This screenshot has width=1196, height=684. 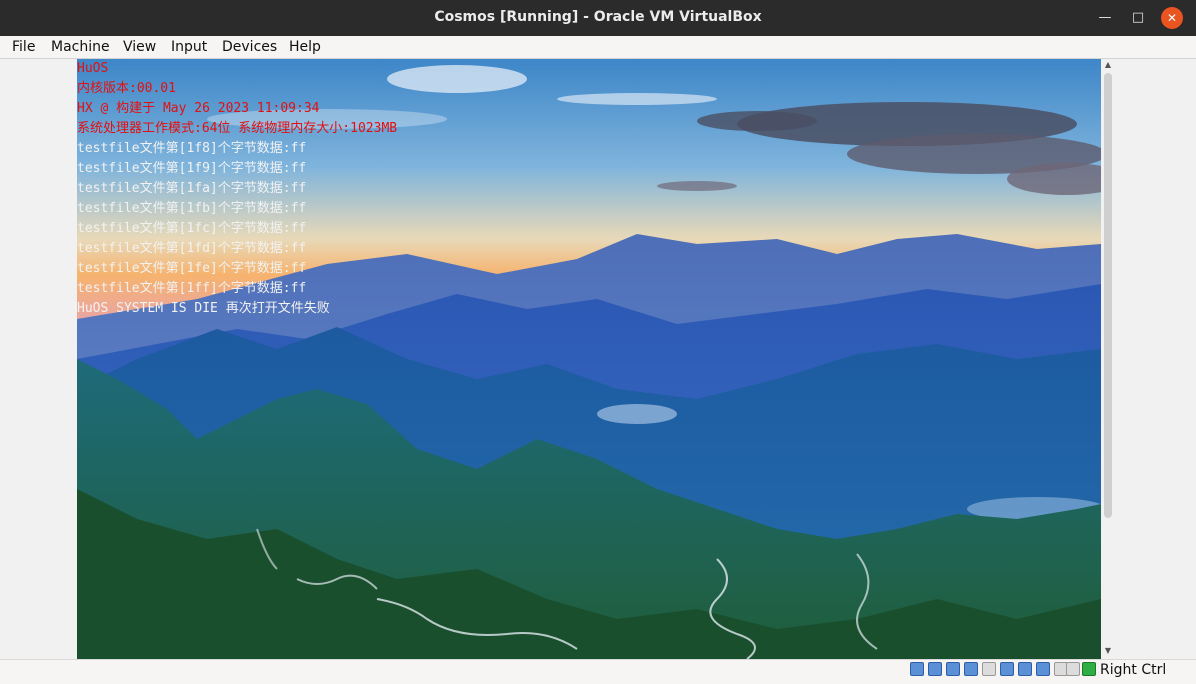 I want to click on close-icon: ✕, so click(x=1172, y=18).